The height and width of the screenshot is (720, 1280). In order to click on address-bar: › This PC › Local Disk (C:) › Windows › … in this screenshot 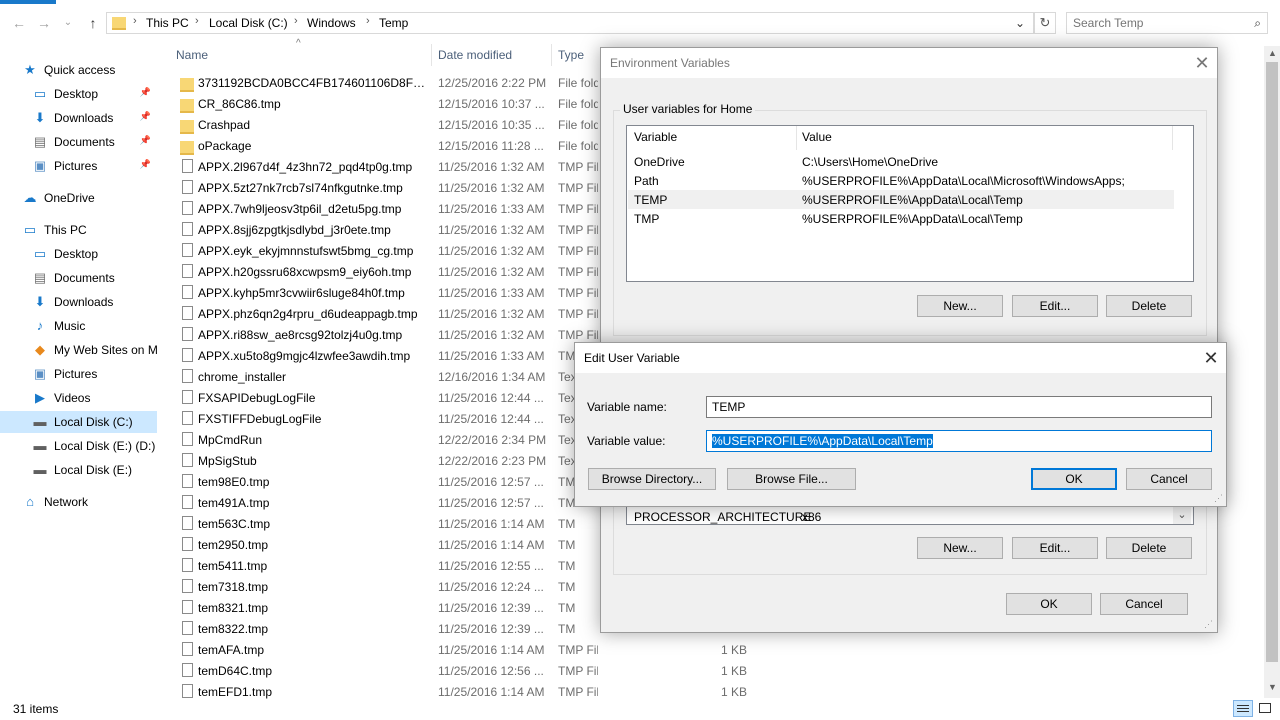, I will do `click(570, 23)`.